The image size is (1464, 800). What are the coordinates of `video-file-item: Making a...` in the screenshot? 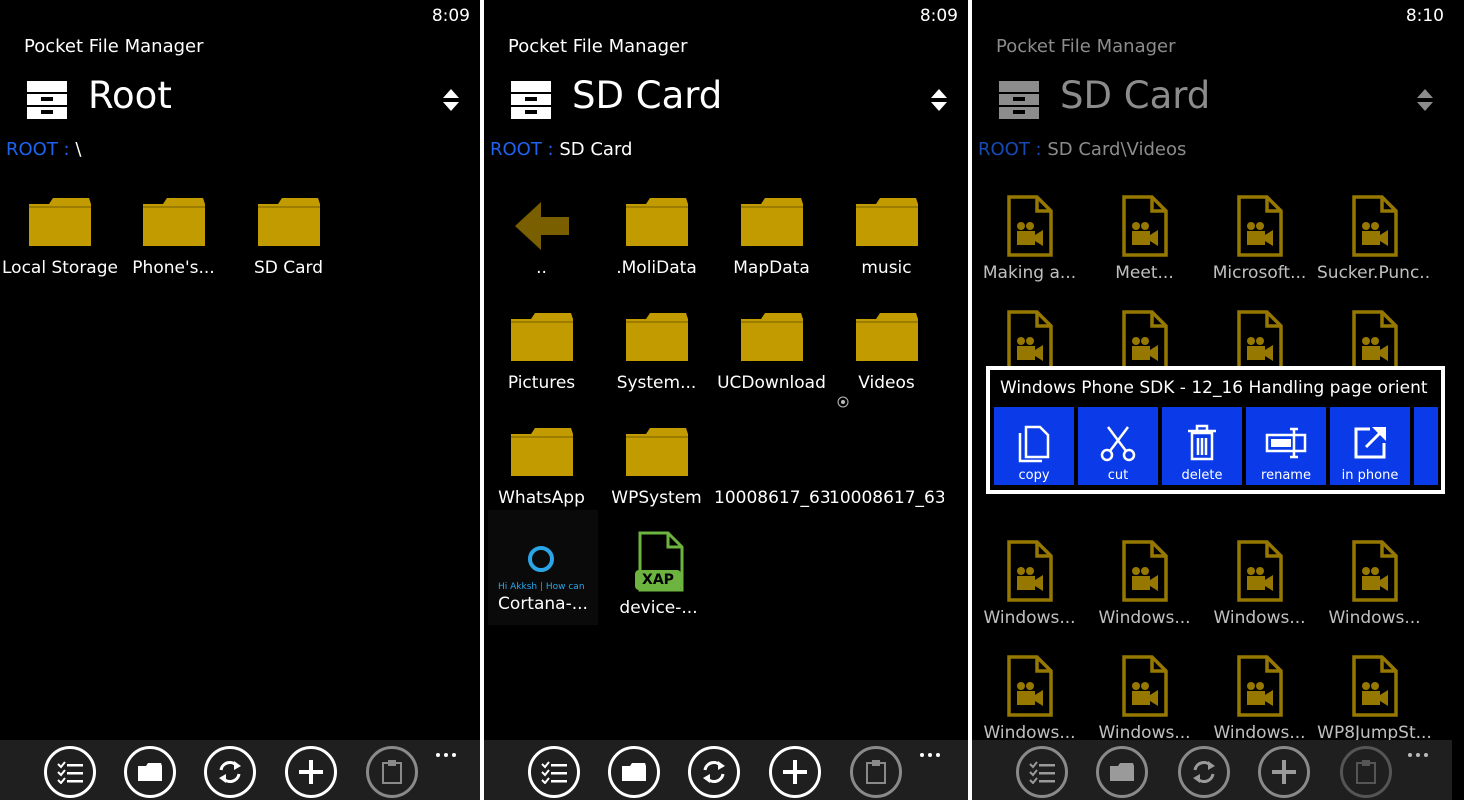 It's located at (1029, 240).